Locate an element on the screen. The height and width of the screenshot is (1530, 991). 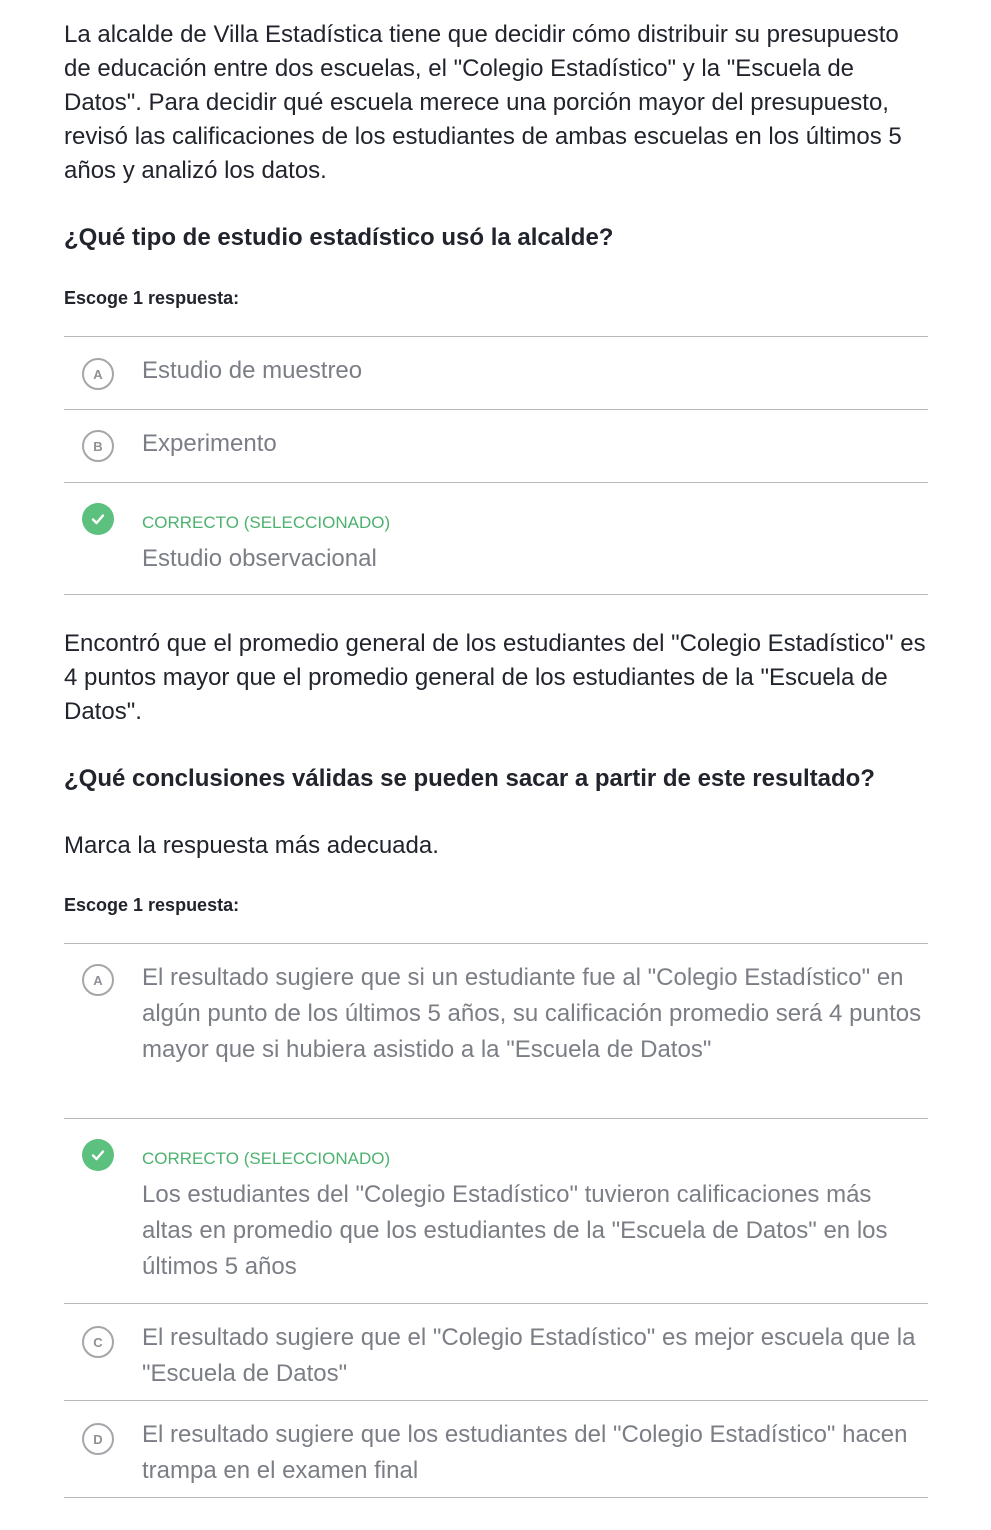
choice-letter-b-icon: B is located at coordinates (98, 446).